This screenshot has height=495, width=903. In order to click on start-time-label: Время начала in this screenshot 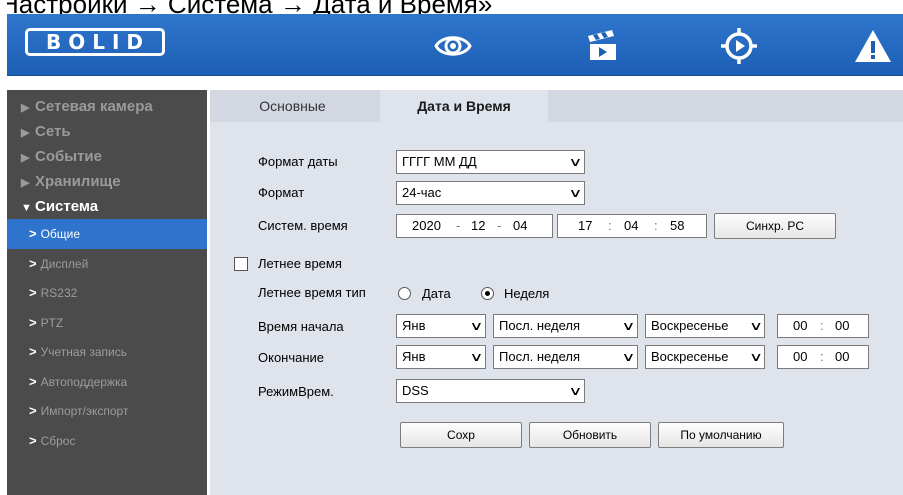, I will do `click(301, 326)`.